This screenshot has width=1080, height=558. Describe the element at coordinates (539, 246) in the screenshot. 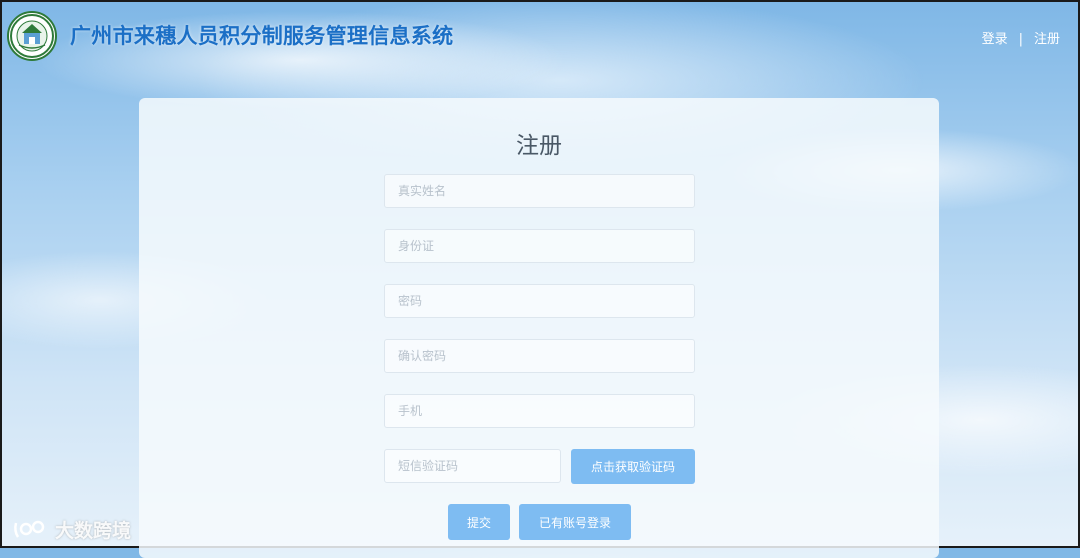

I see `id-card-input` at that location.